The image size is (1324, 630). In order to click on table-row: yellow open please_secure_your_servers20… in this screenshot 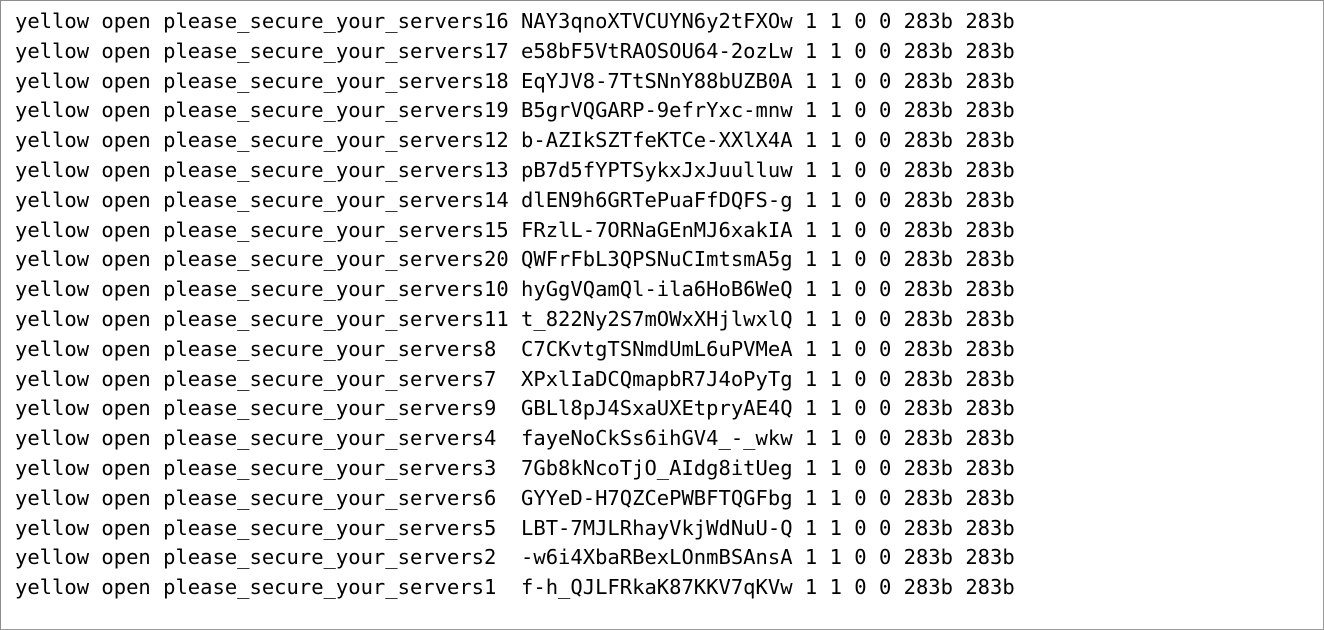, I will do `click(515, 259)`.